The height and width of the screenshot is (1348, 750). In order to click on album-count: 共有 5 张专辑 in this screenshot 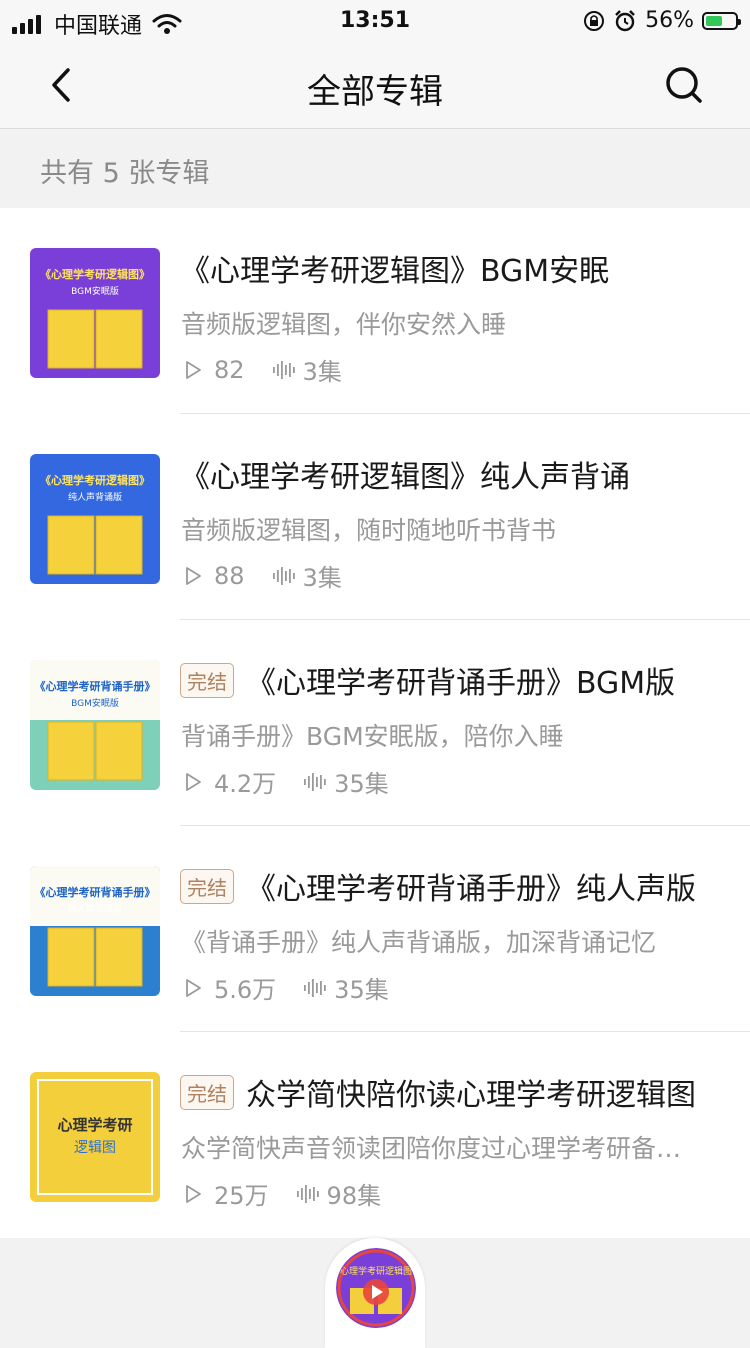, I will do `click(125, 173)`.